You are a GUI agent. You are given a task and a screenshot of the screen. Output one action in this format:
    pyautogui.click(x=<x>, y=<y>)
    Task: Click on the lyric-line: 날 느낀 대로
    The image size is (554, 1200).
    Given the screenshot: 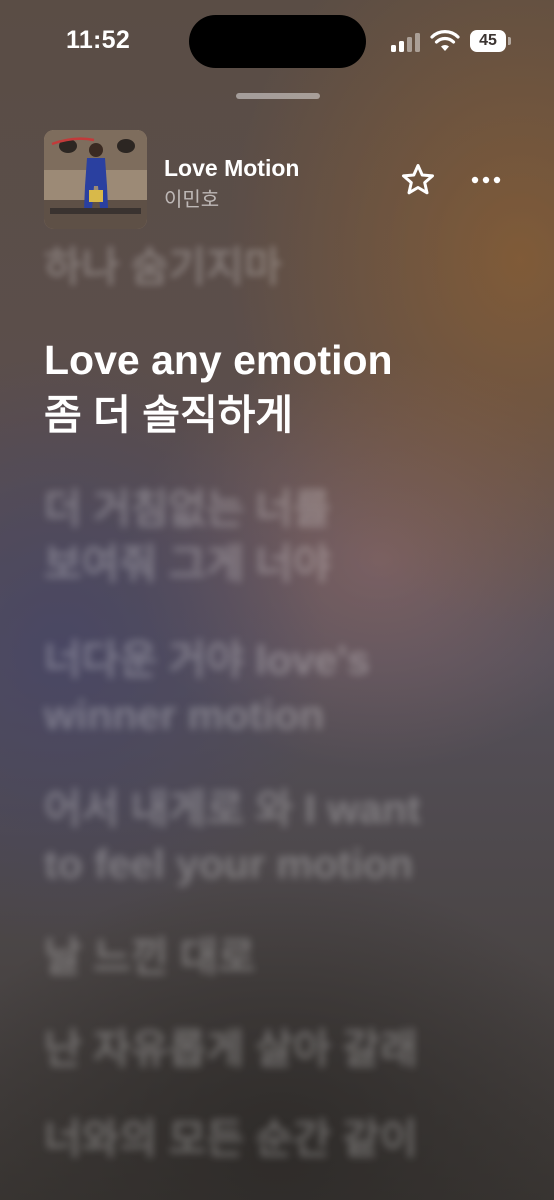 What is the action you would take?
    pyautogui.click(x=279, y=957)
    